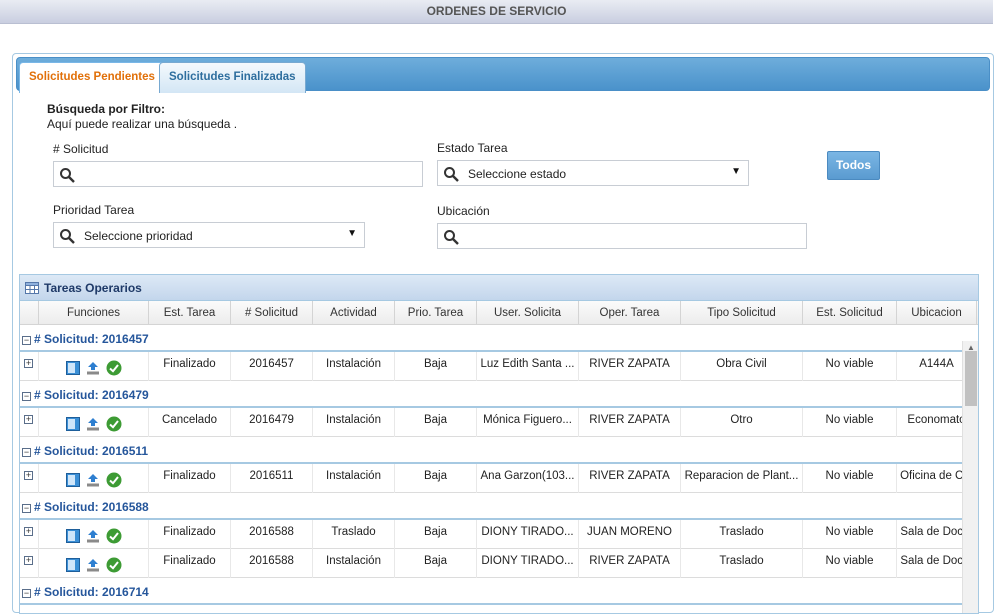 The image size is (1005, 614). I want to click on table-cell: 2016479, so click(272, 422).